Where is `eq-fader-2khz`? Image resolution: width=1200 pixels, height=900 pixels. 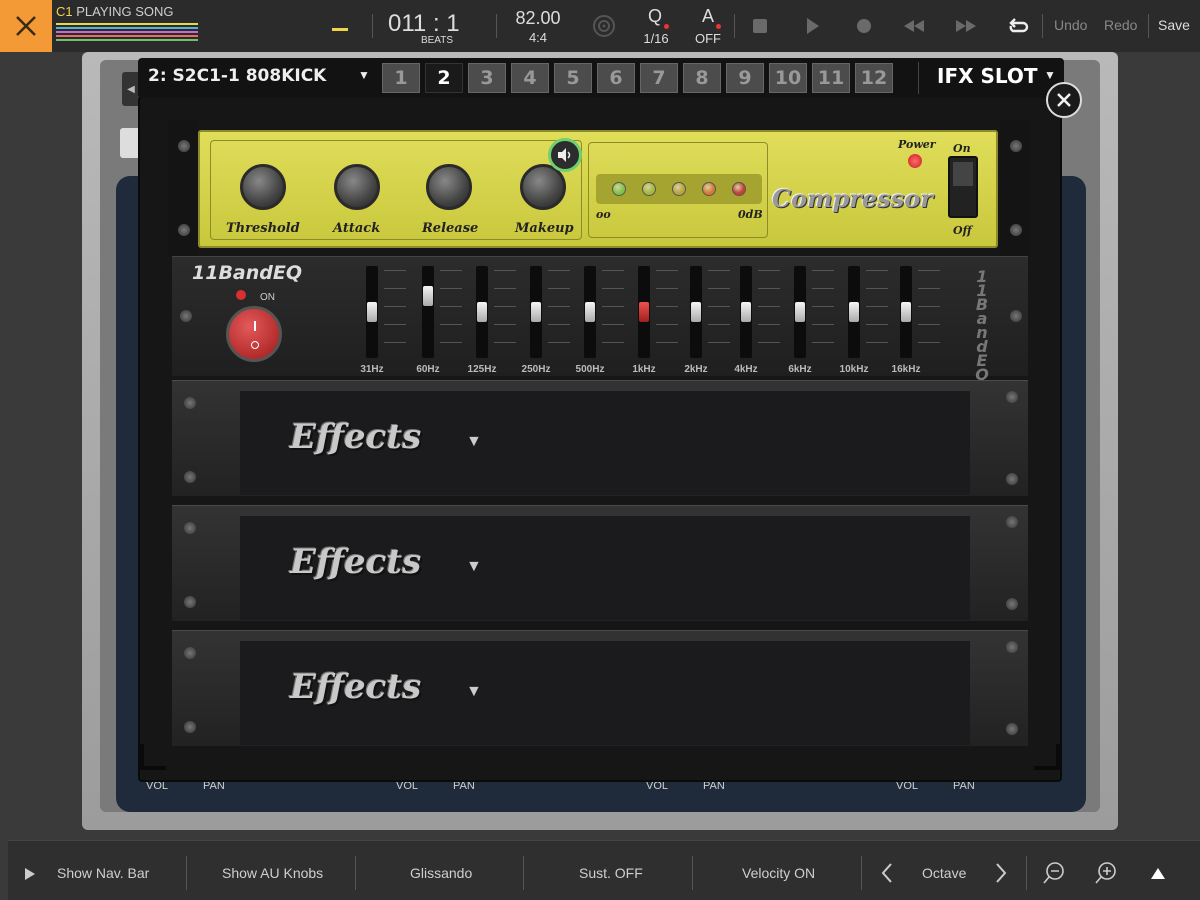 eq-fader-2khz is located at coordinates (696, 312).